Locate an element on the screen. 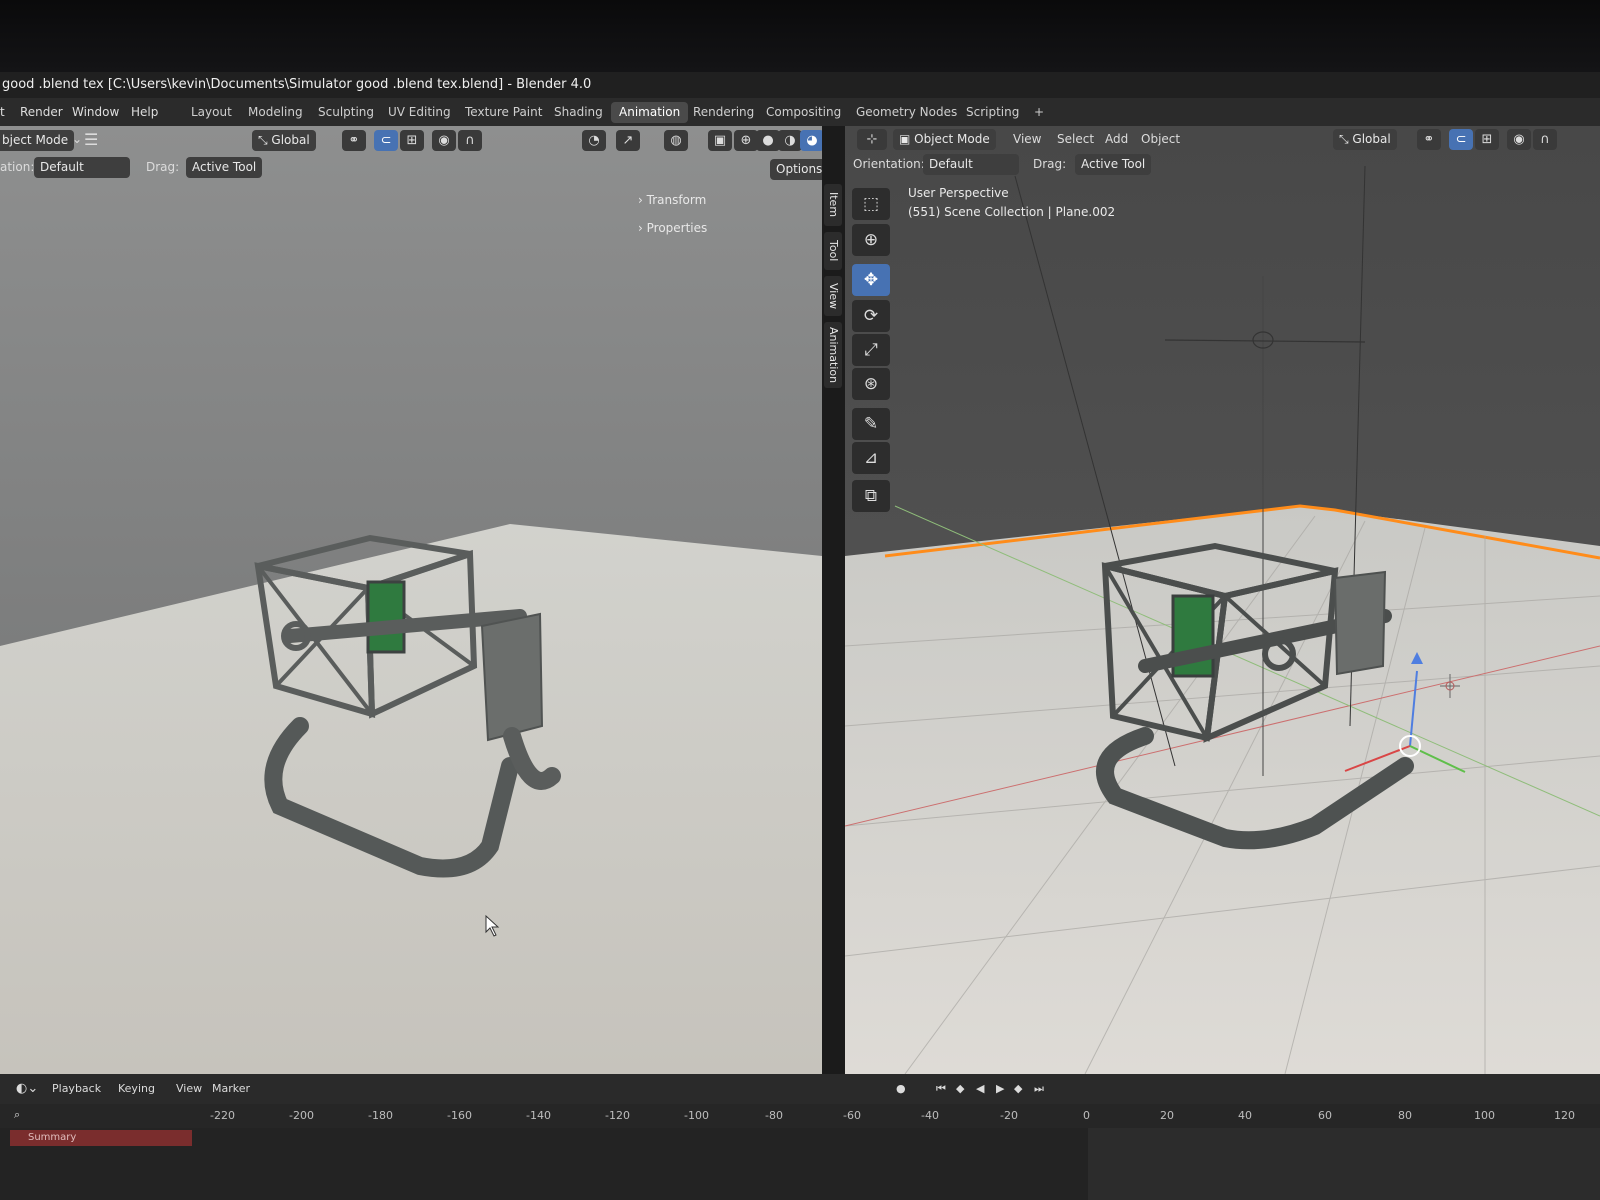 The height and width of the screenshot is (1200, 1600). tab-uv-editing: UV Editing is located at coordinates (419, 112).